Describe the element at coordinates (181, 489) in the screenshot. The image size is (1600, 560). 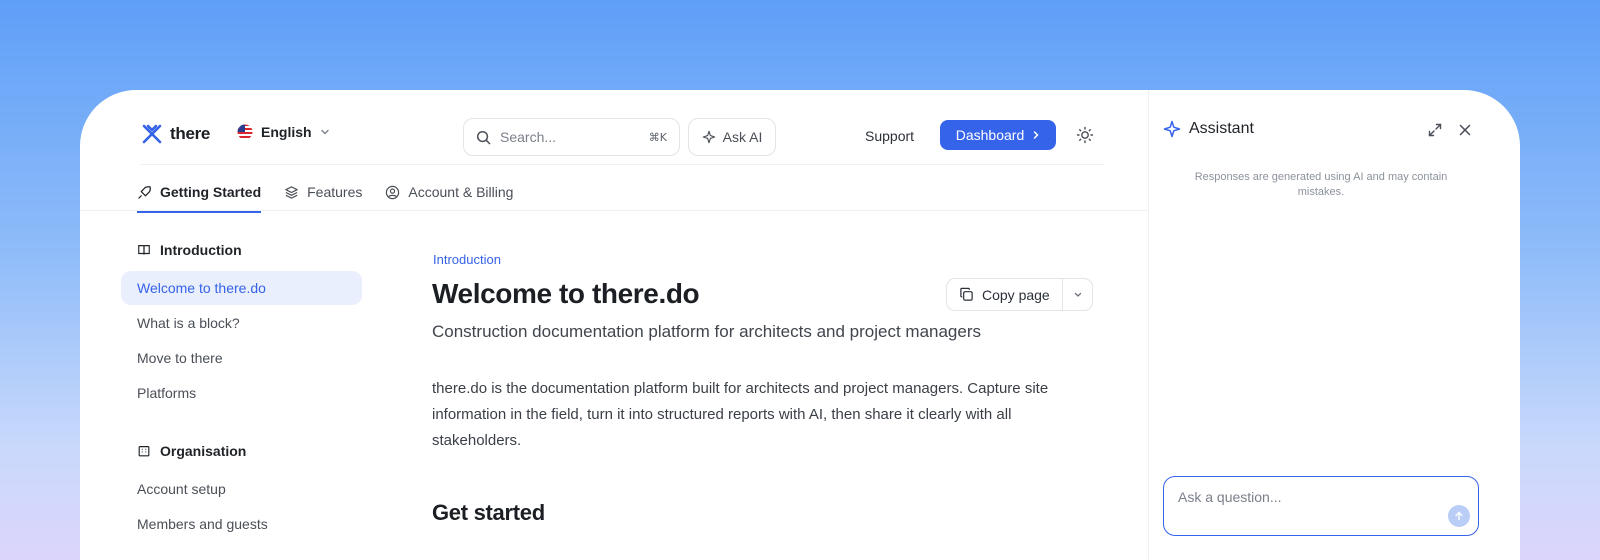
I see `sidebar-item-label: Account setup` at that location.